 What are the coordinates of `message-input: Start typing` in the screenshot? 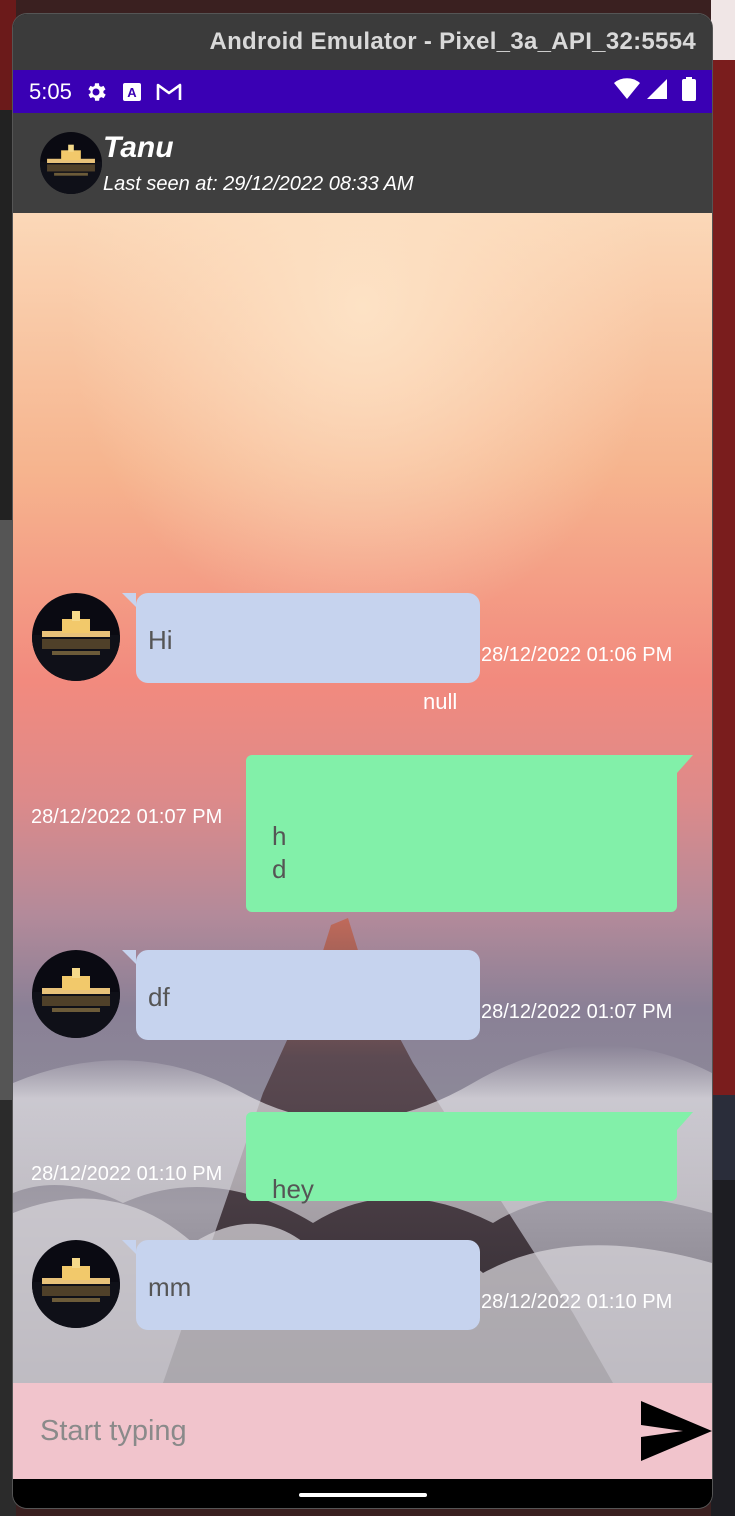 It's located at (113, 1431).